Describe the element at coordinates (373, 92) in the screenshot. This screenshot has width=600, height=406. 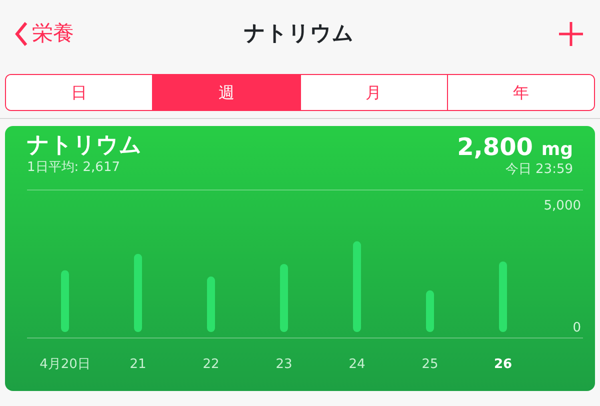
I see `period-tab: 月` at that location.